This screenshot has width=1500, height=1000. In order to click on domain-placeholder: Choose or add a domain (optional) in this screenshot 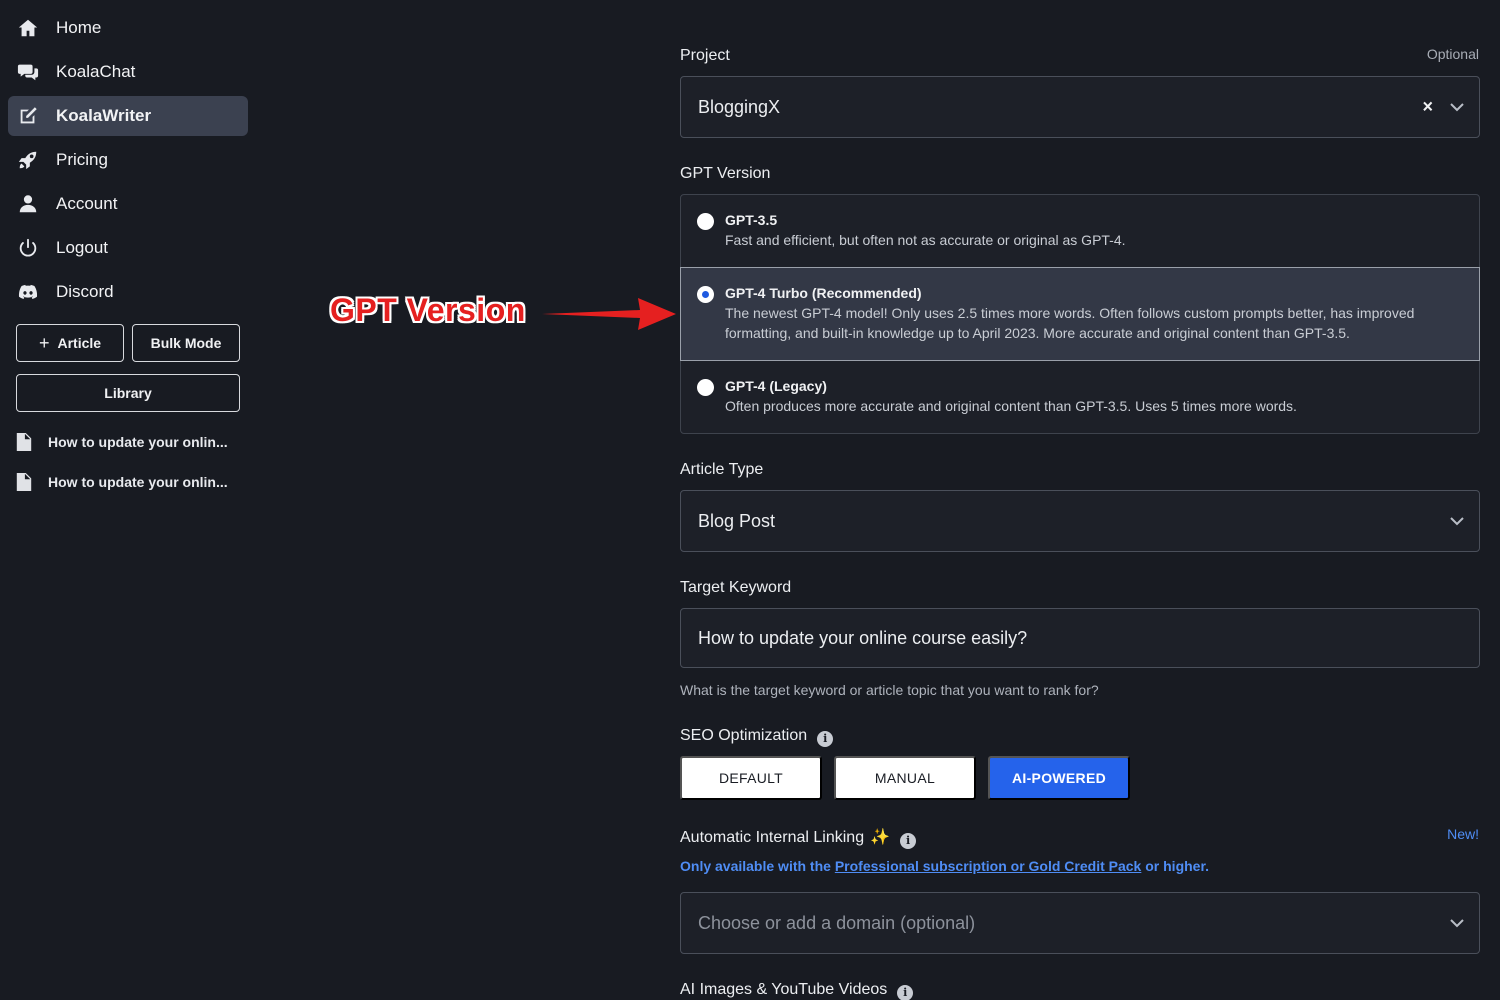, I will do `click(837, 922)`.